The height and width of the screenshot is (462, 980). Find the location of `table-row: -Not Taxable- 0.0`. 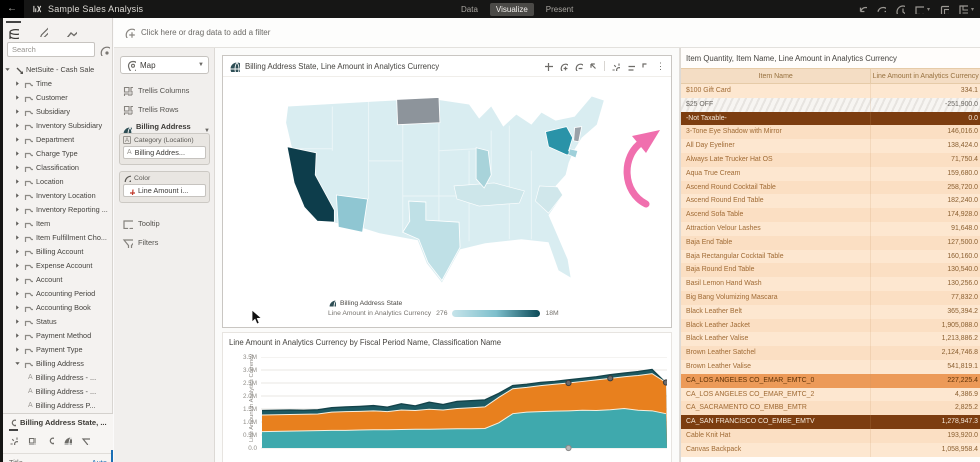

table-row: -Not Taxable- 0.0 is located at coordinates (830, 118).